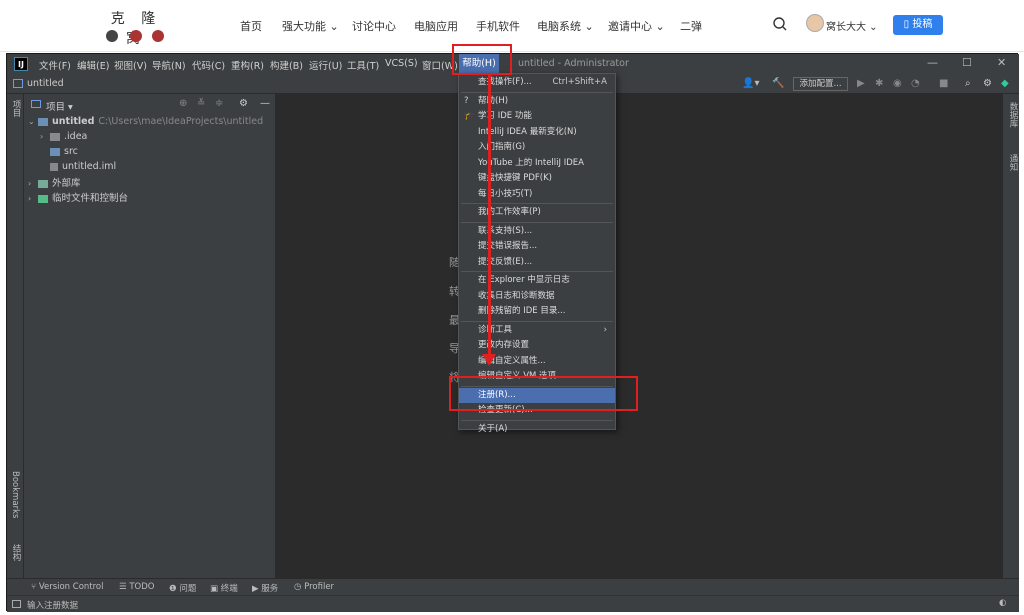 Image resolution: width=1024 pixels, height=615 pixels. Describe the element at coordinates (915, 83) in the screenshot. I see `profile-icon: ◔` at that location.